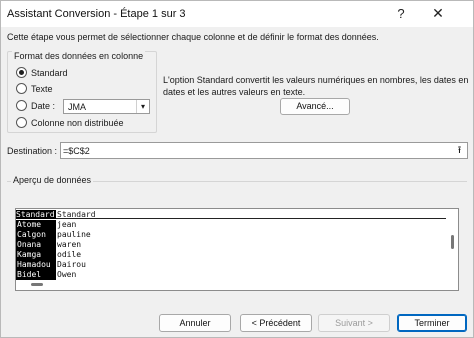 The image size is (474, 338). What do you see at coordinates (21, 105) in the screenshot?
I see `radio-date` at bounding box center [21, 105].